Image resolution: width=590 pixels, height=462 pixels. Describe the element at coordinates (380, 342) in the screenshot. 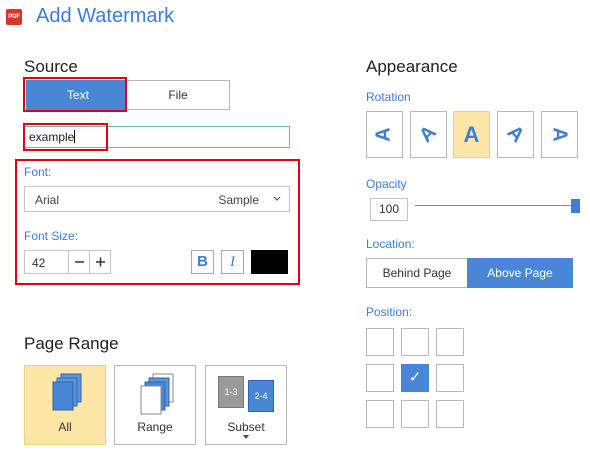

I see `position-top-left` at that location.